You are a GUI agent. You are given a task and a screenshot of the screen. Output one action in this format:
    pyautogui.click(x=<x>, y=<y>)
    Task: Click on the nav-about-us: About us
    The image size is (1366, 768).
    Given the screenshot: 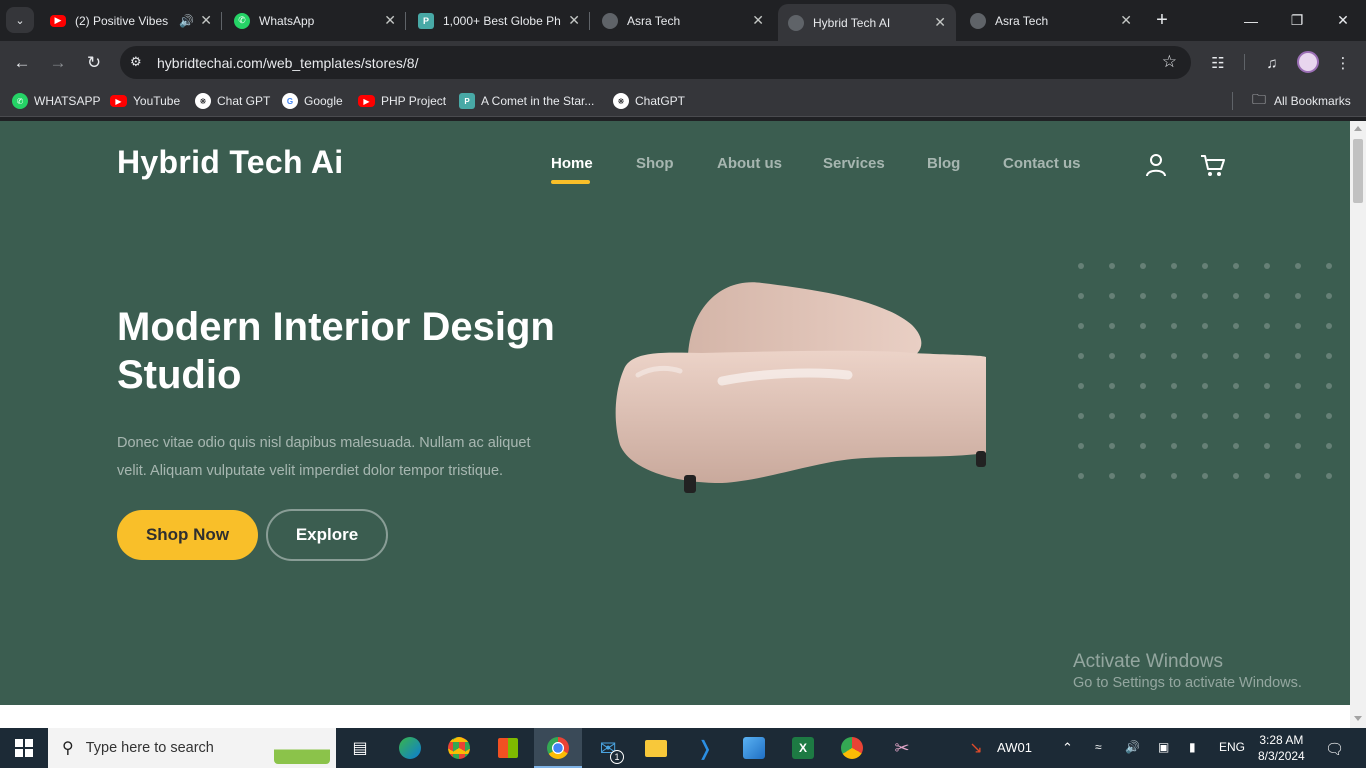 What is the action you would take?
    pyautogui.click(x=749, y=163)
    